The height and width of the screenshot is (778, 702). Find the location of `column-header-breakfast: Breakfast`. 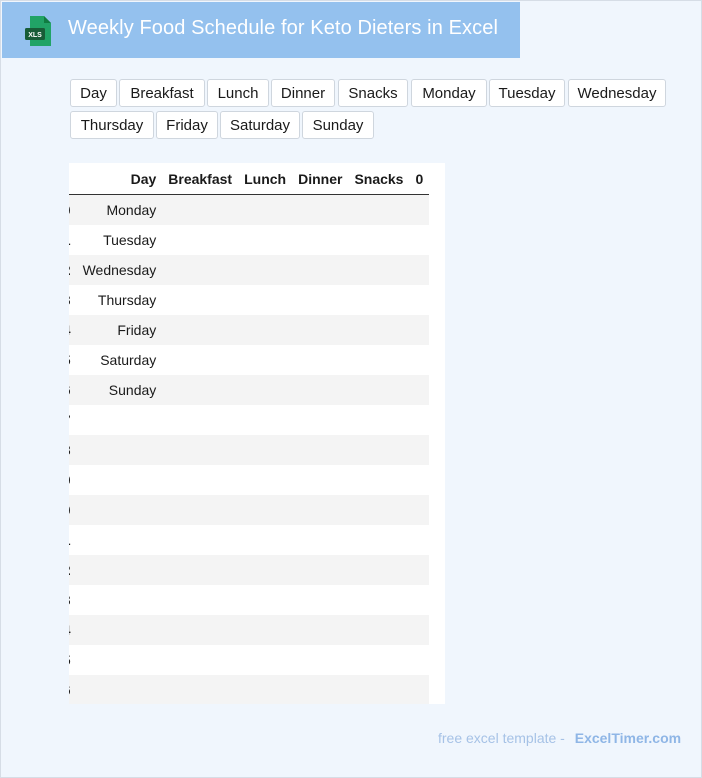

column-header-breakfast: Breakfast is located at coordinates (200, 179).